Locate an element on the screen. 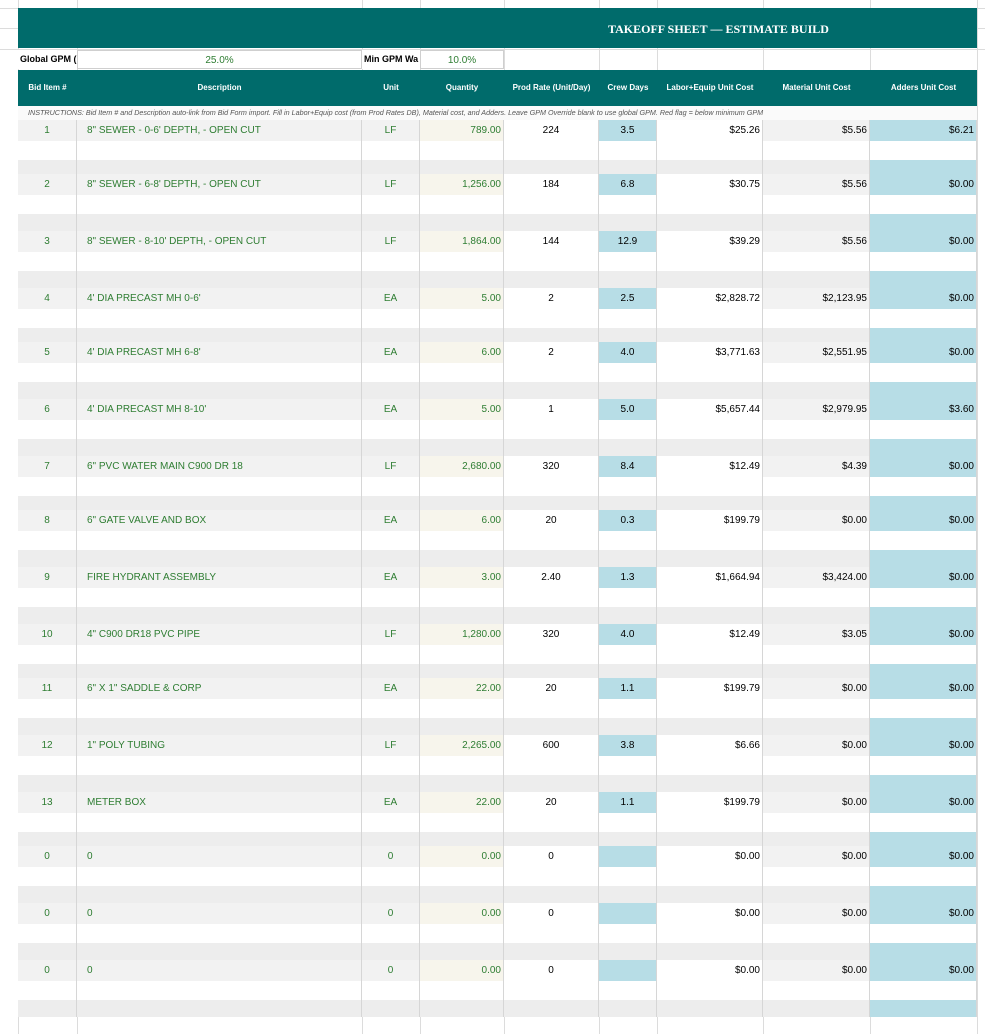 Image resolution: width=985 pixels, height=1034 pixels. bid-item-cell: 8 is located at coordinates (47, 520).